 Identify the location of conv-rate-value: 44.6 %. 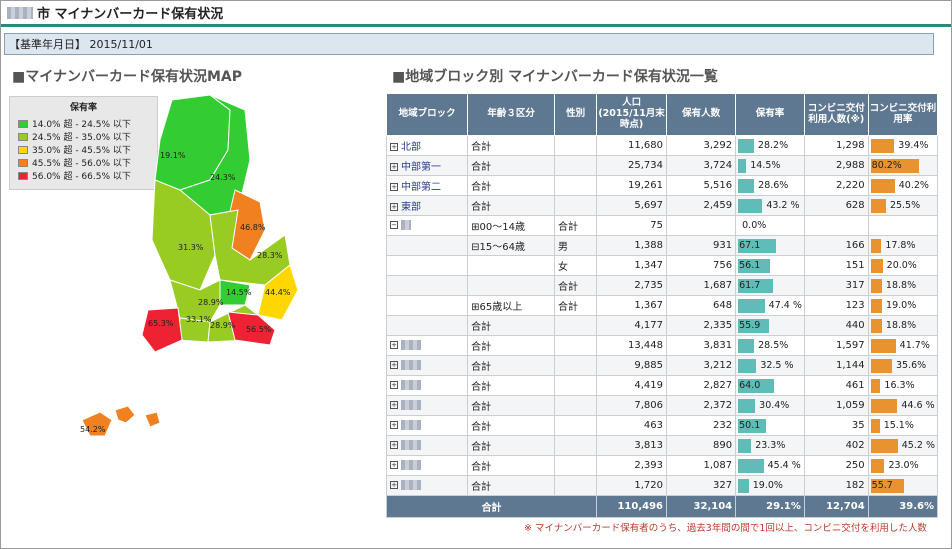
(918, 405).